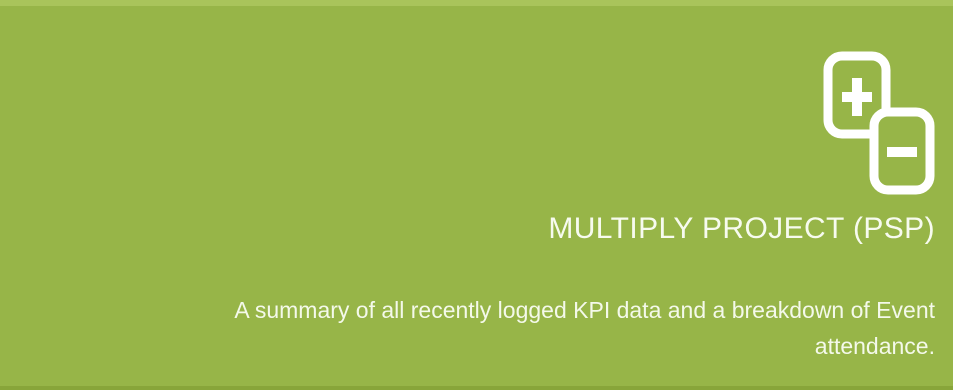 The image size is (953, 390). Describe the element at coordinates (879, 123) in the screenshot. I see `plus-minus-squares-icon` at that location.